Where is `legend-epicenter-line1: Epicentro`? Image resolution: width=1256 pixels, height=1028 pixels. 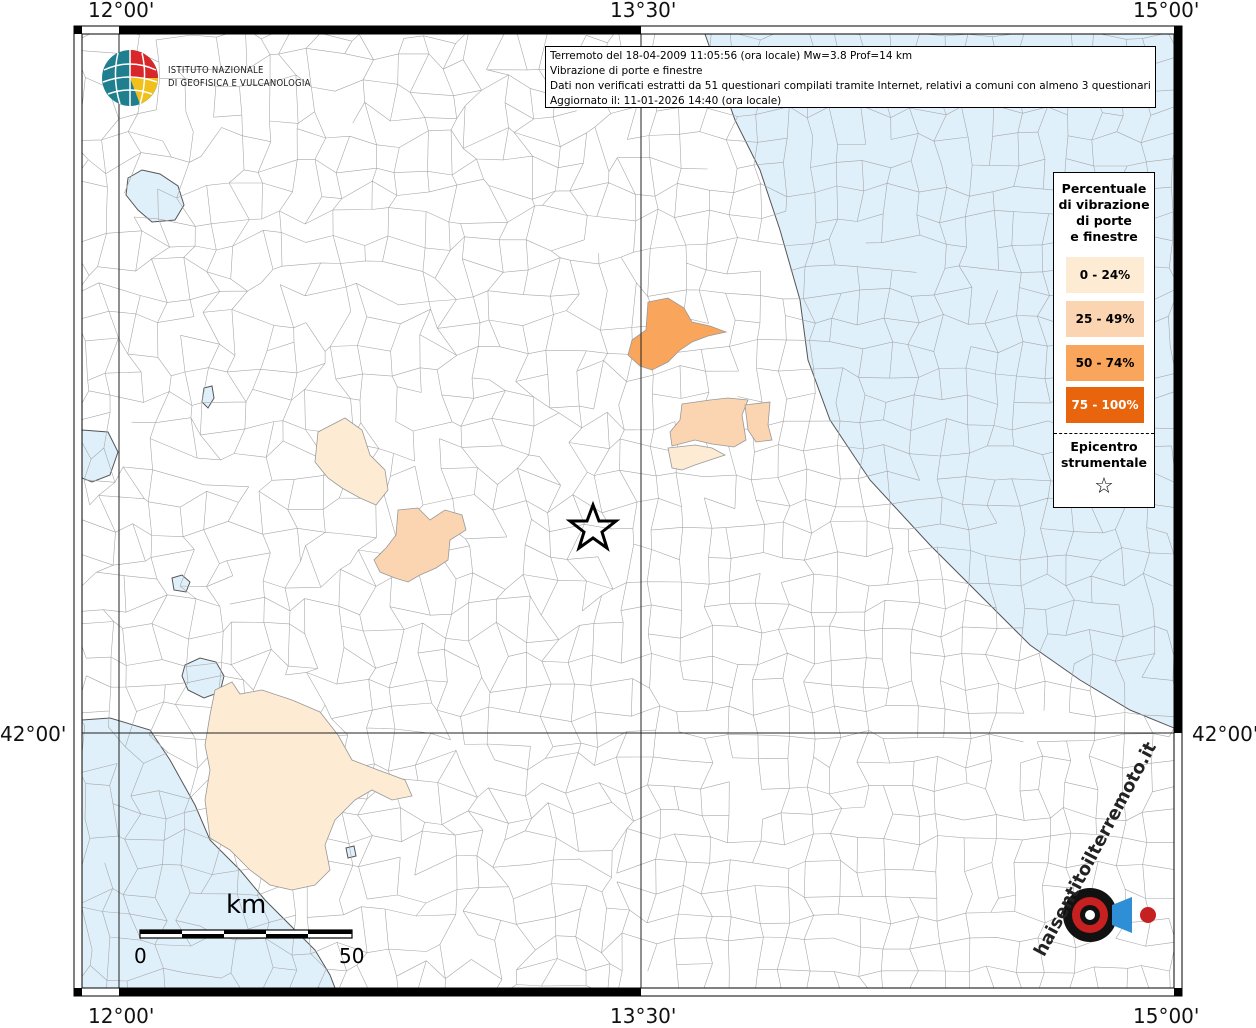 legend-epicenter-line1: Epicentro is located at coordinates (1104, 446).